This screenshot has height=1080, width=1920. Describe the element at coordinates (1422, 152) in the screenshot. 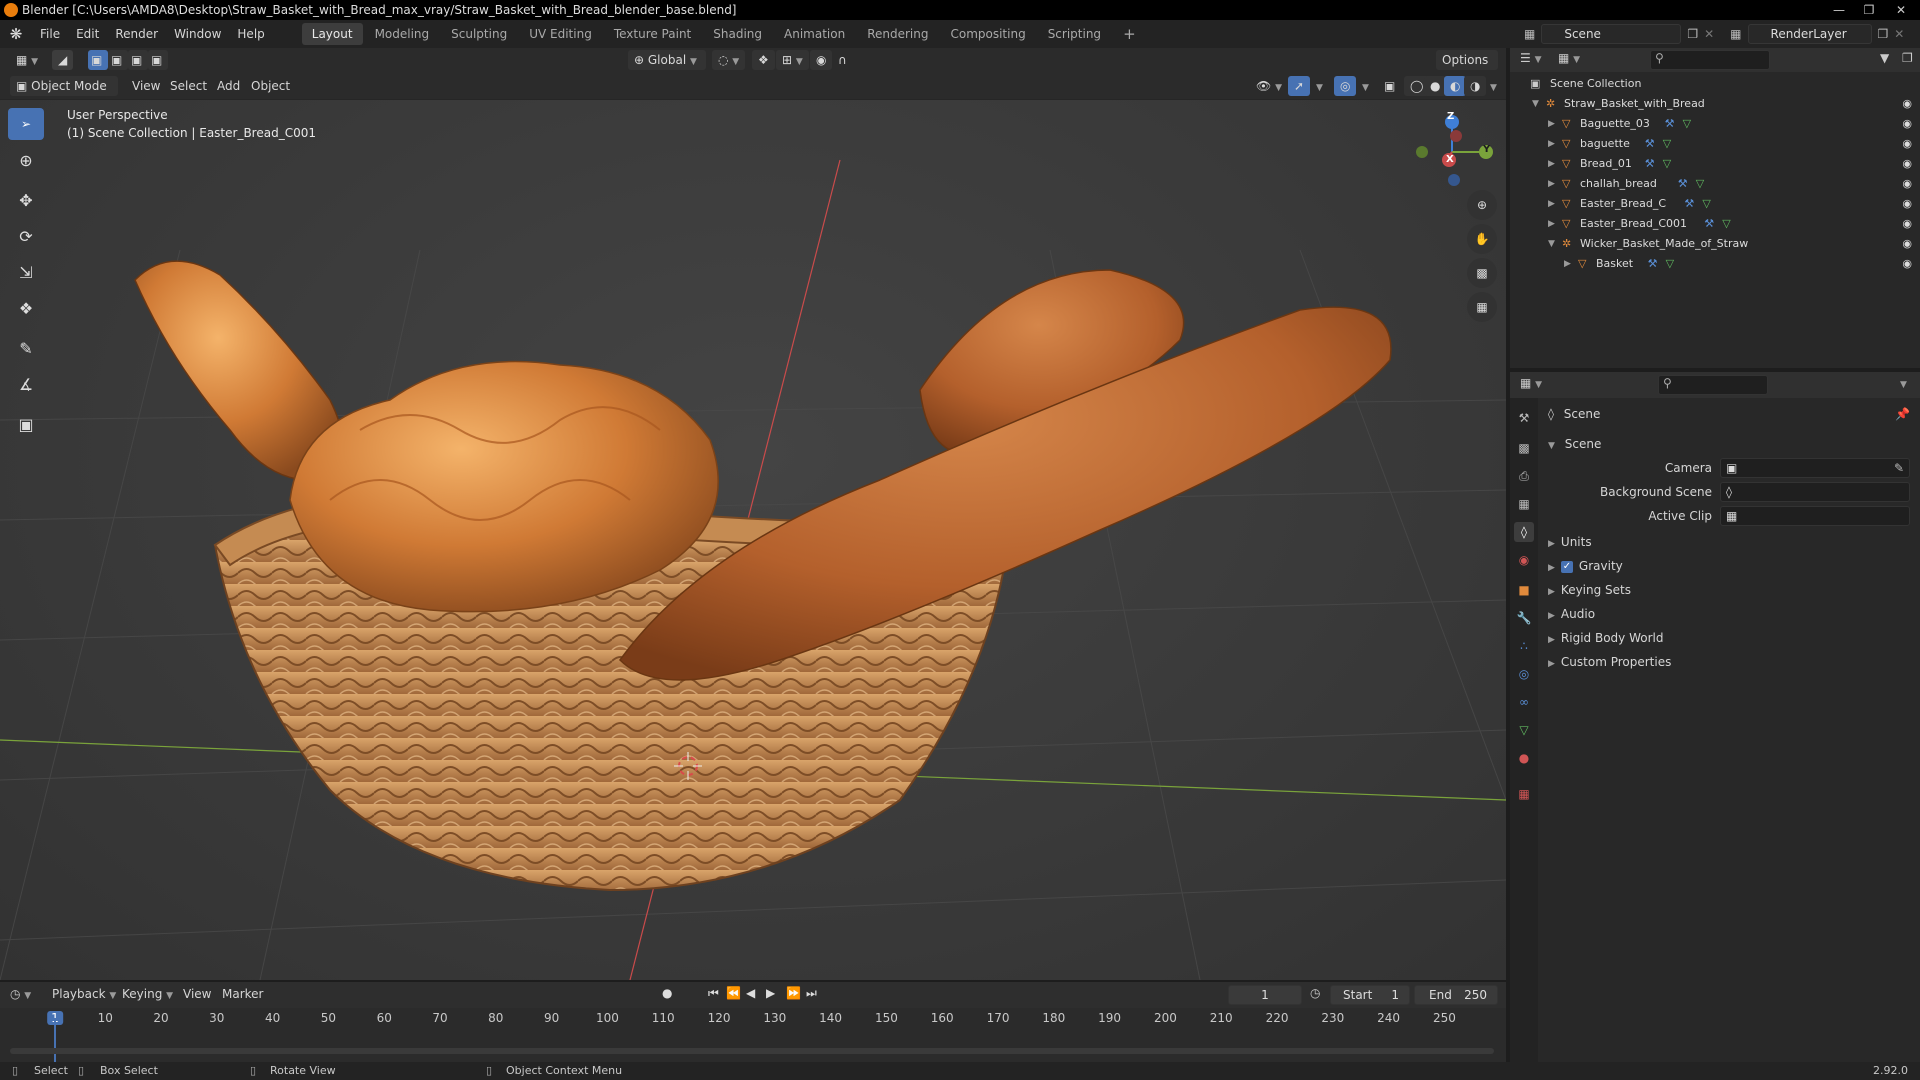

I see `neg-y-axis-handle` at that location.